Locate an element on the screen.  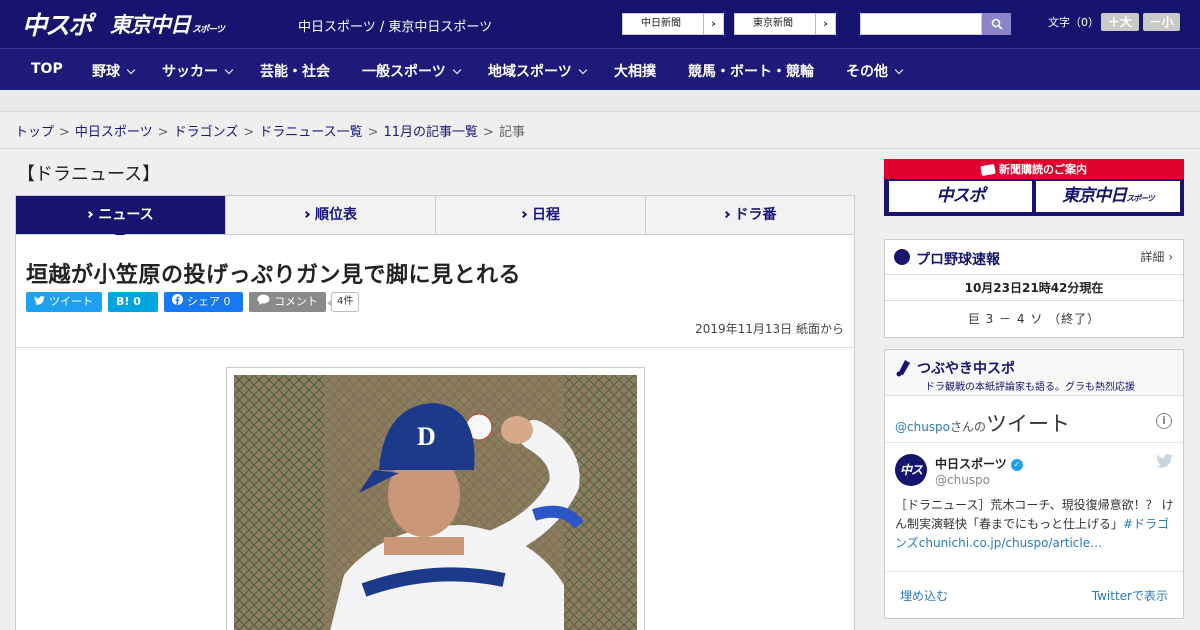
tokyo-shimbun-link: 東京新聞 › is located at coordinates (785, 24).